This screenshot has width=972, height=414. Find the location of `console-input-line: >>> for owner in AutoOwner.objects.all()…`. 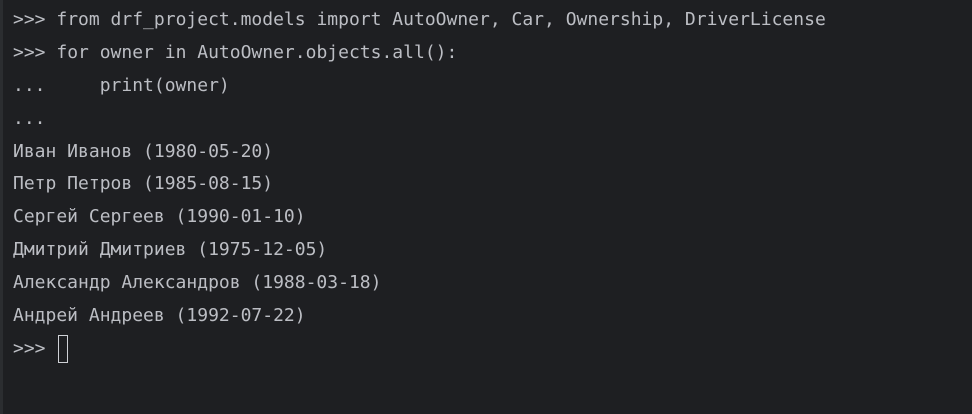

console-input-line: >>> for owner in AutoOwner.objects.all()… is located at coordinates (492, 53).